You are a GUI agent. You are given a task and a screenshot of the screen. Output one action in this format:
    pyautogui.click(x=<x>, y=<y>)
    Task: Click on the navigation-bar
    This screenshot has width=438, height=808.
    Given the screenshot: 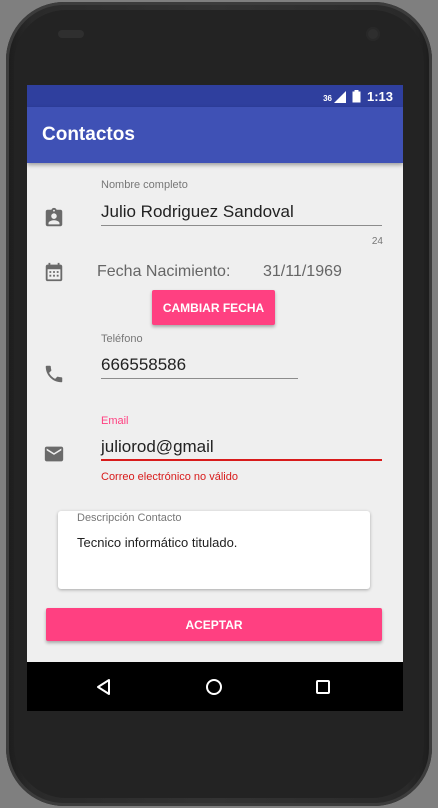 What is the action you would take?
    pyautogui.click(x=215, y=686)
    